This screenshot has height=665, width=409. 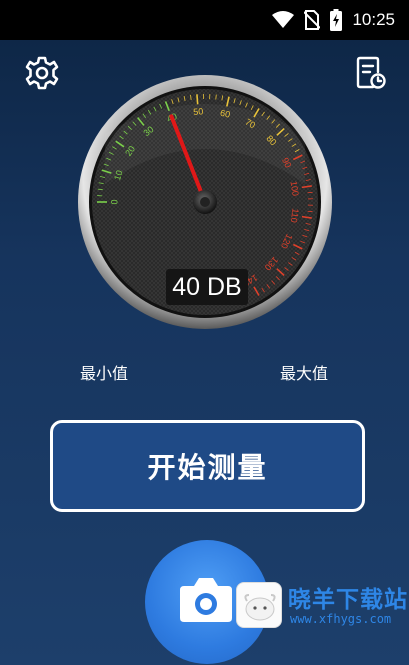 What do you see at coordinates (341, 619) in the screenshot?
I see `watermark-url: www.xfhygs.com` at bounding box center [341, 619].